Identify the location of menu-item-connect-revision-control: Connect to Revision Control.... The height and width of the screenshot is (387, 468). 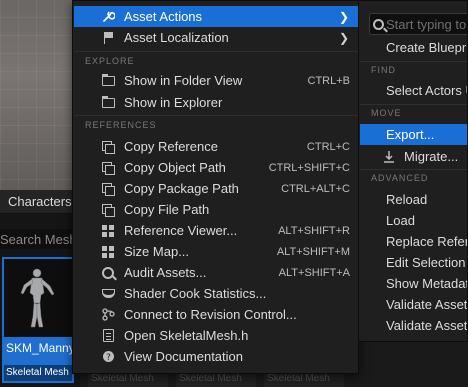
(216, 314).